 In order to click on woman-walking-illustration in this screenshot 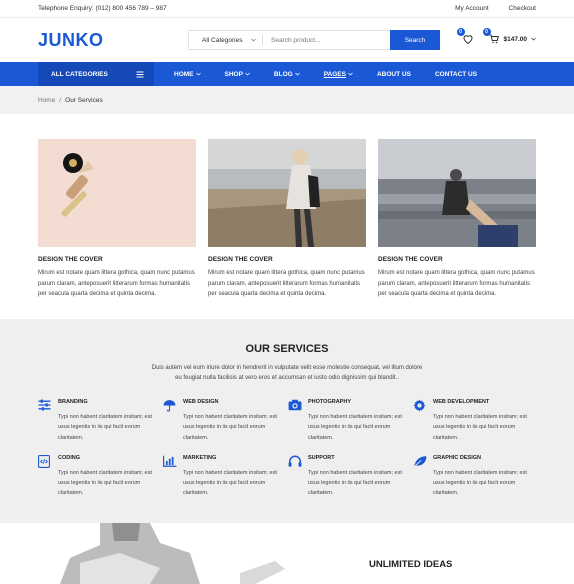, I will do `click(287, 193)`.